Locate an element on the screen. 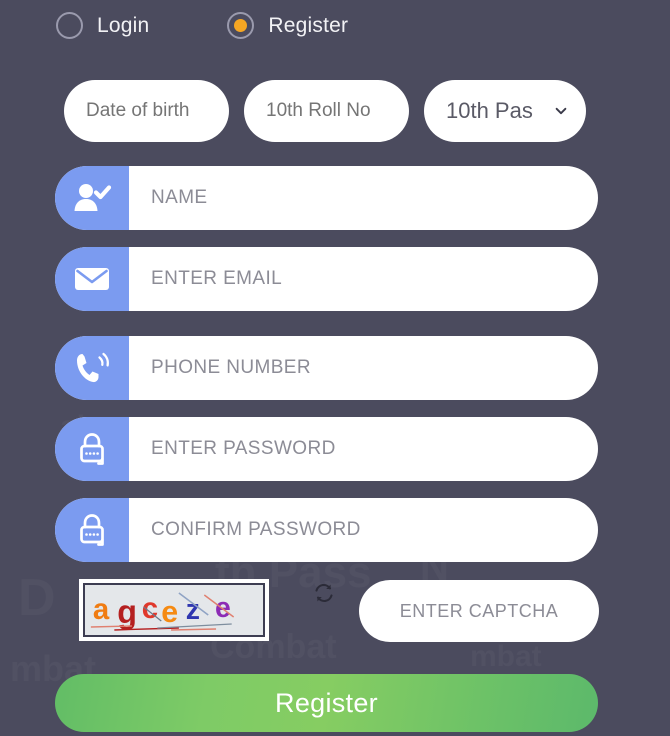 This screenshot has width=670, height=736. qualification-selected-value: 10th Pas is located at coordinates (489, 110).